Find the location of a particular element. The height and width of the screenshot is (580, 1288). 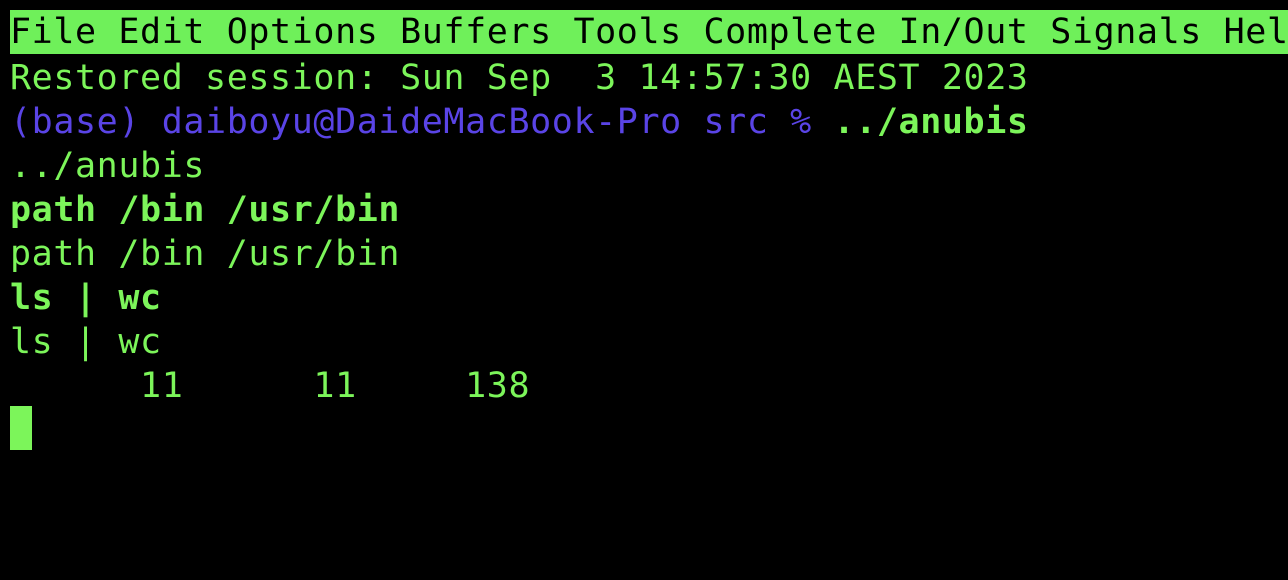

menu-options: Options is located at coordinates (303, 32).